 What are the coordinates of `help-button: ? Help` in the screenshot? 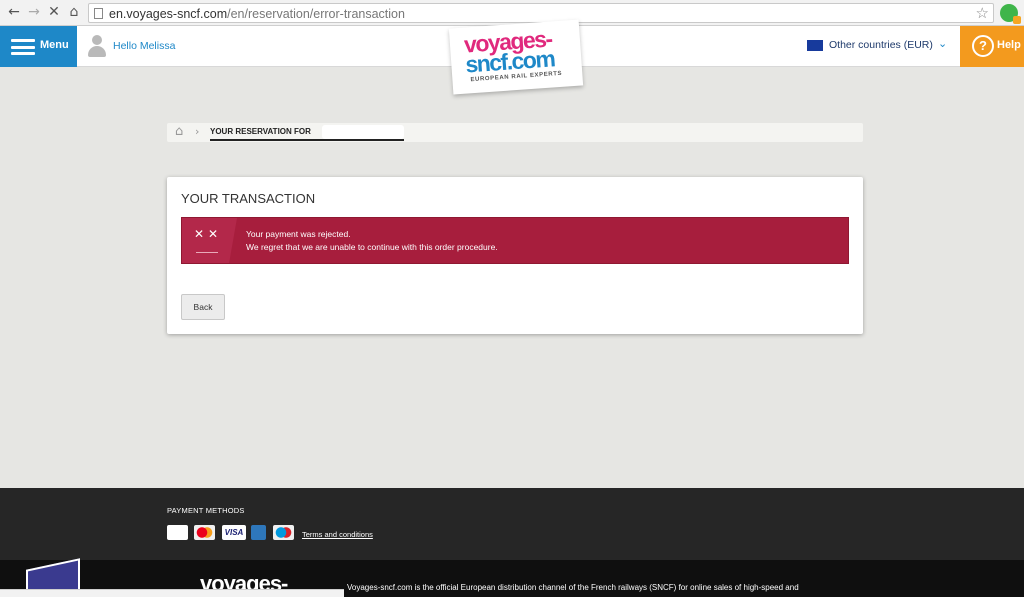 It's located at (992, 46).